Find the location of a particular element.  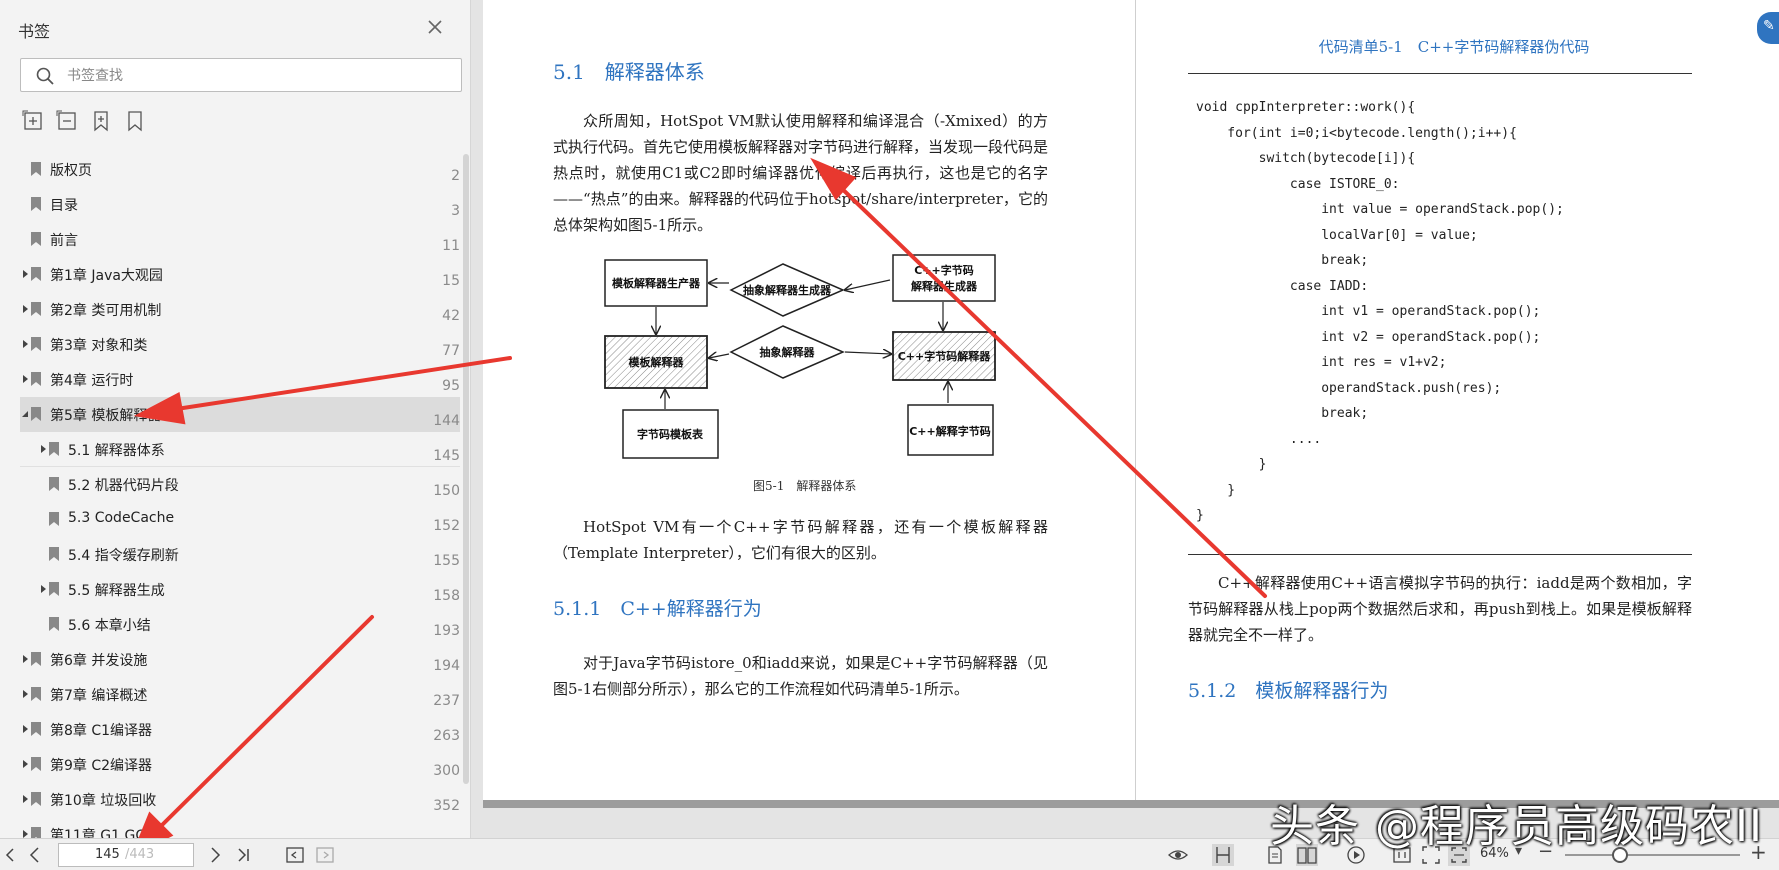

expanded-triangle-icon is located at coordinates (25, 414).